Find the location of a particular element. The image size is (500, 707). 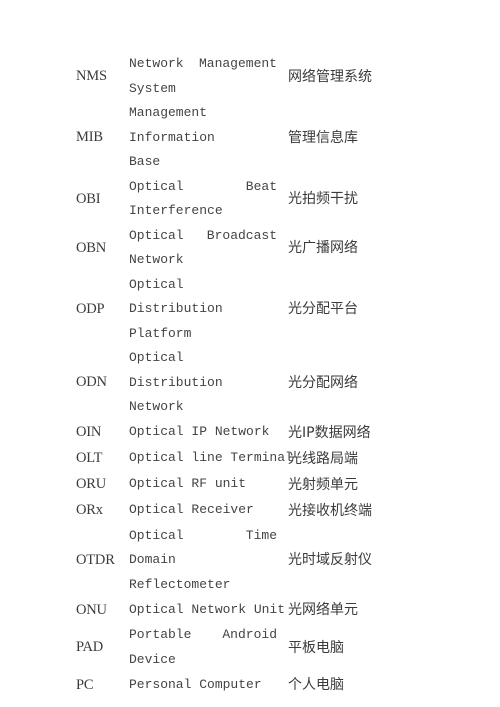

table-row: NMS Network Management System 网络管理系统 is located at coordinates (234, 76).